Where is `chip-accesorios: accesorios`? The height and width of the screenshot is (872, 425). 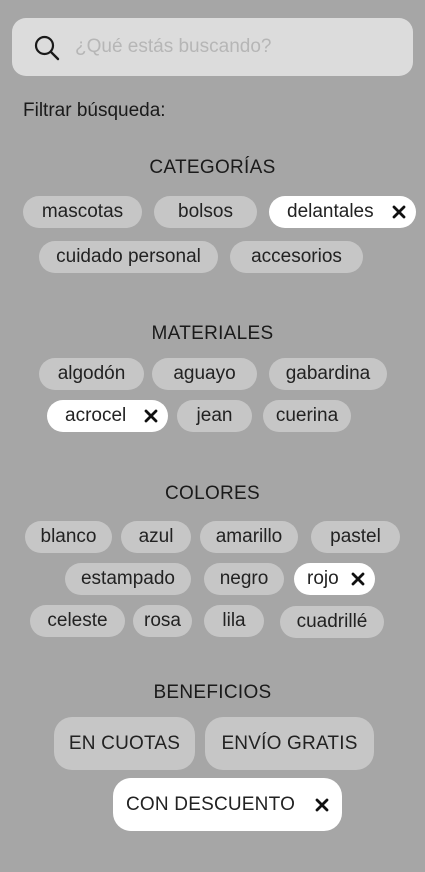
chip-accesorios: accesorios is located at coordinates (296, 257).